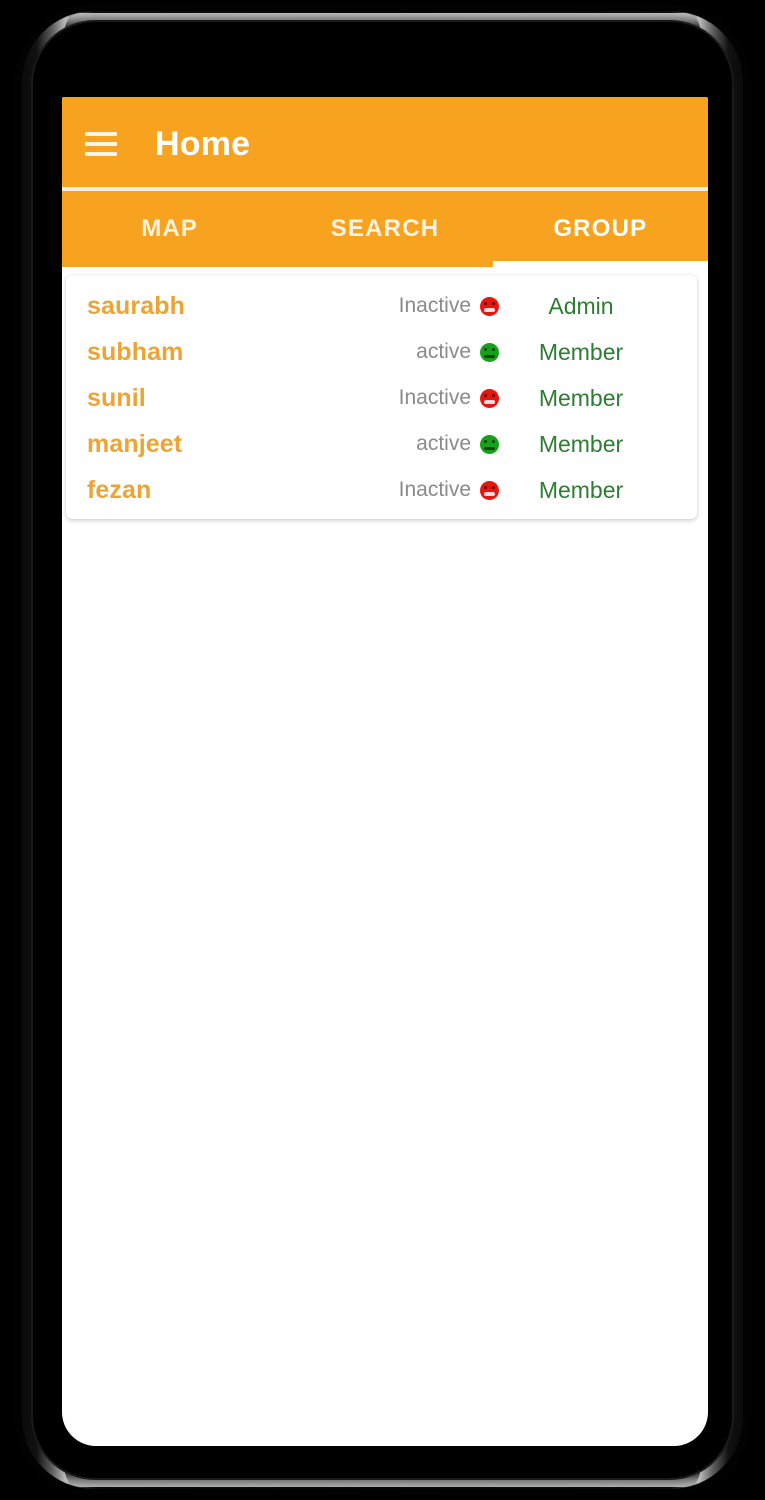  I want to click on tab-active-indicator, so click(600, 264).